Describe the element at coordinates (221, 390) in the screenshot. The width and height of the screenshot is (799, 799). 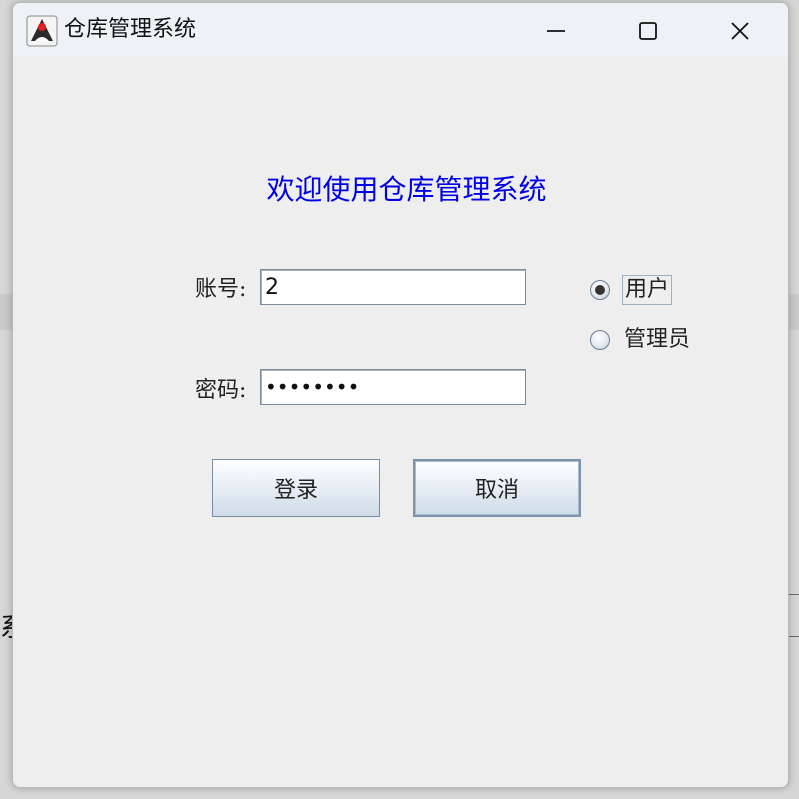
I see `password-label: 密码:` at that location.